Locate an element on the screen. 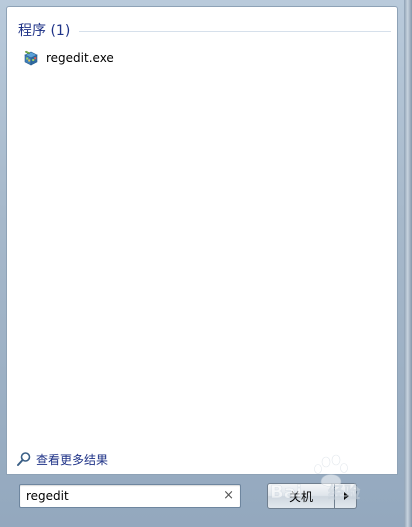 Image resolution: width=412 pixels, height=527 pixels. search-box: × is located at coordinates (130, 496).